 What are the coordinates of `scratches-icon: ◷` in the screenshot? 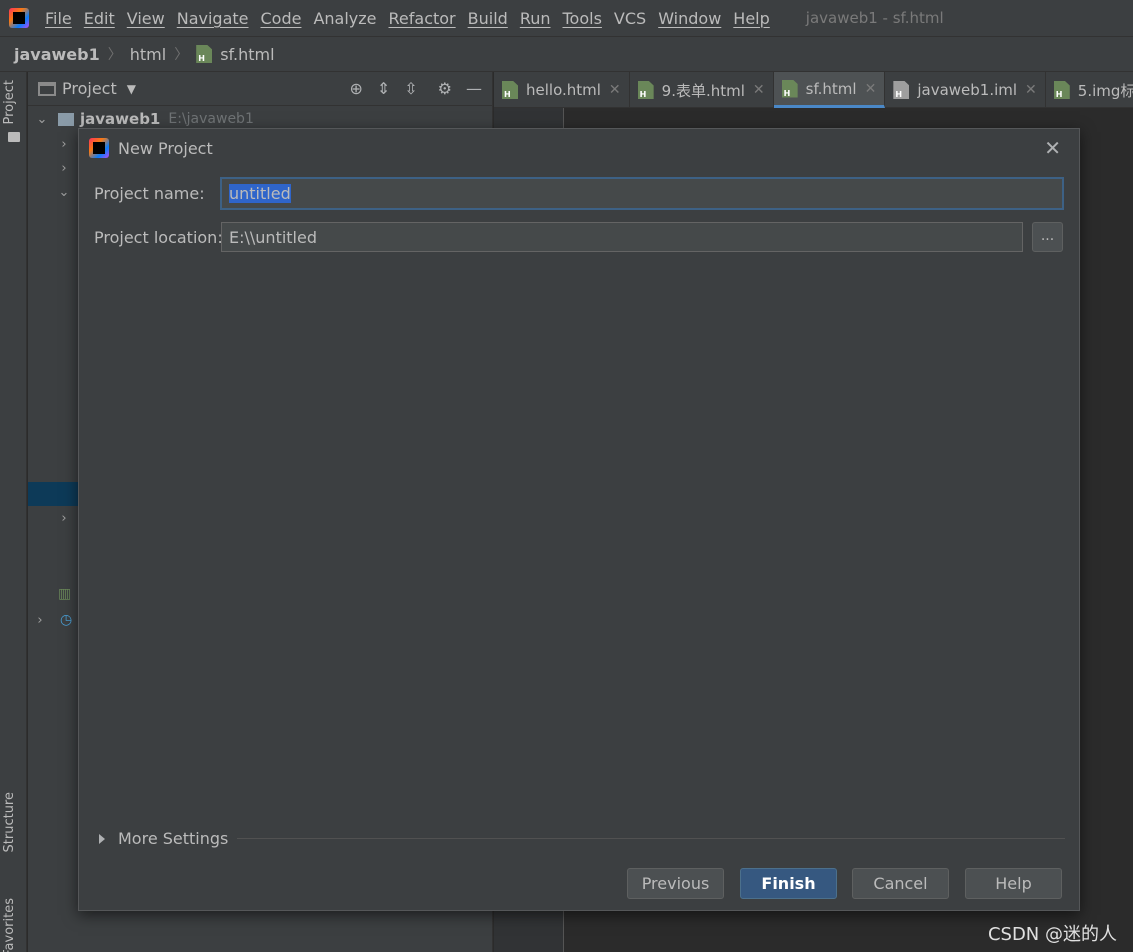 It's located at (66, 620).